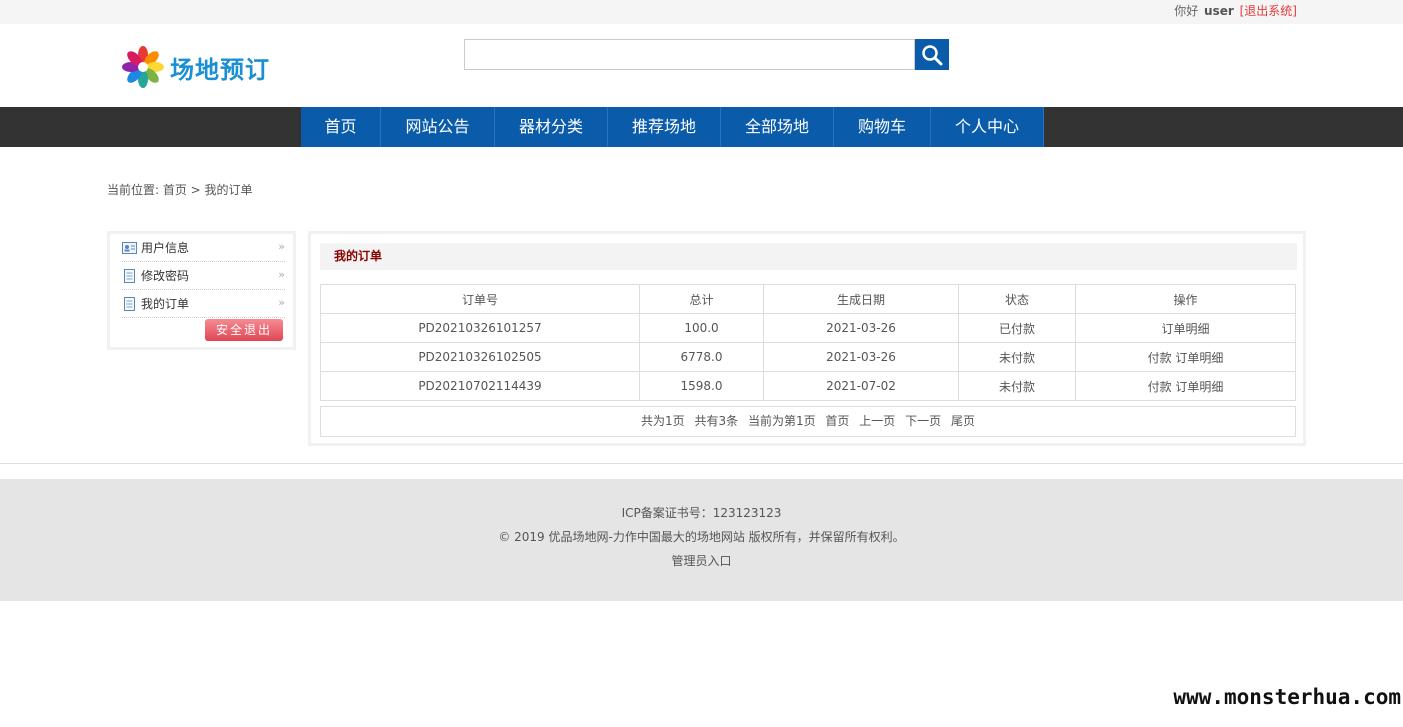 The height and width of the screenshot is (727, 1403). I want to click on nav-recommended-venues: 推荐场地, so click(664, 127).